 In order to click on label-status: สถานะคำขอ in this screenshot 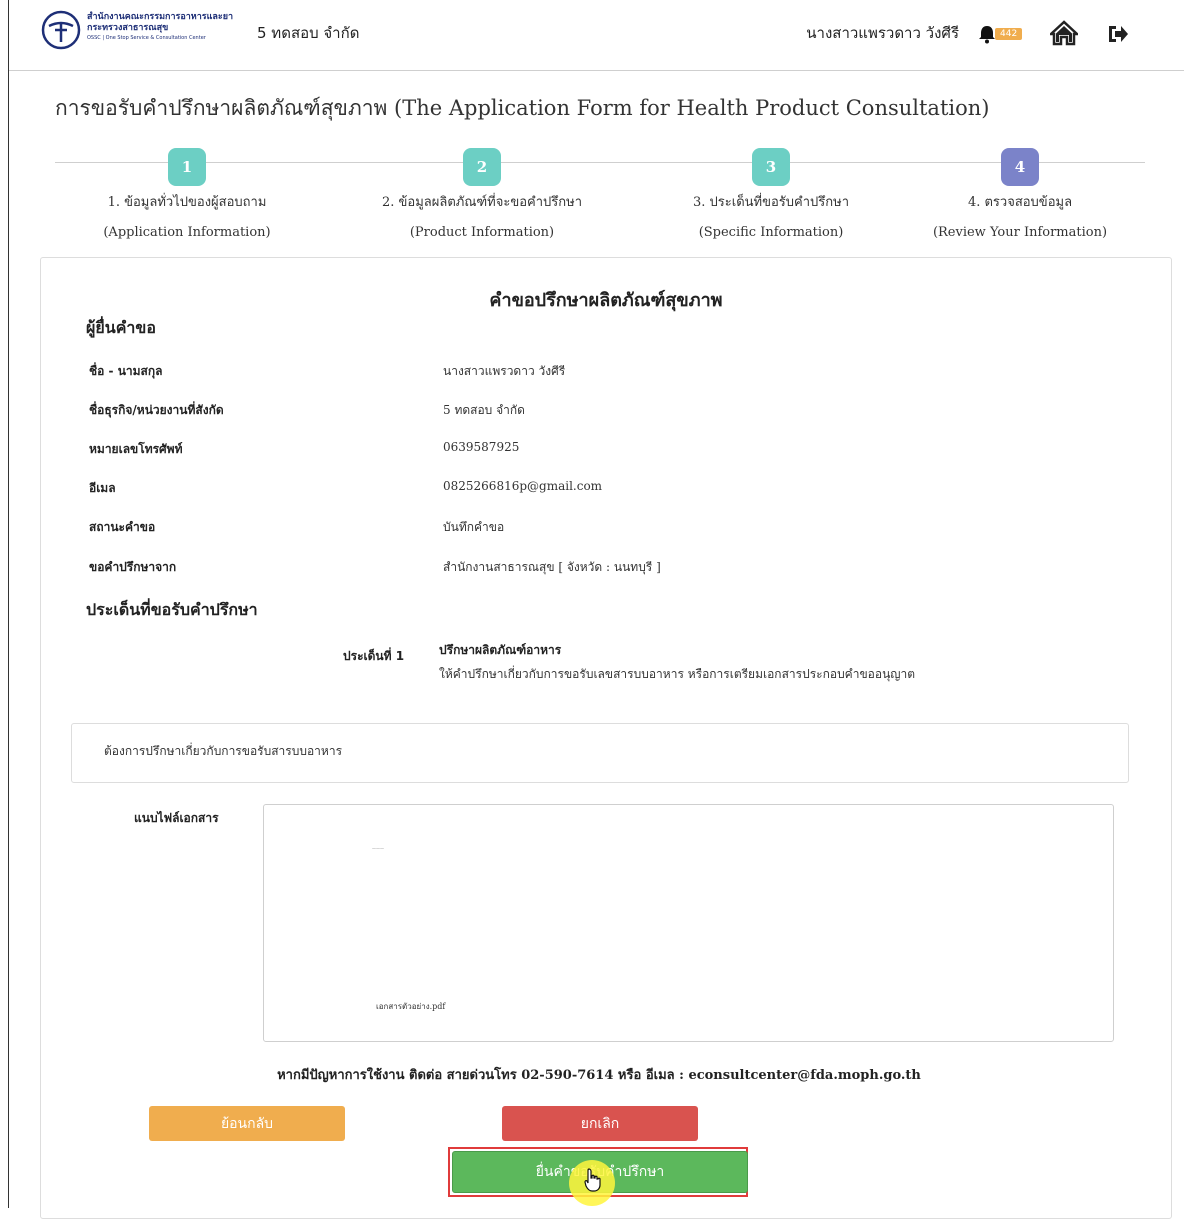, I will do `click(122, 527)`.